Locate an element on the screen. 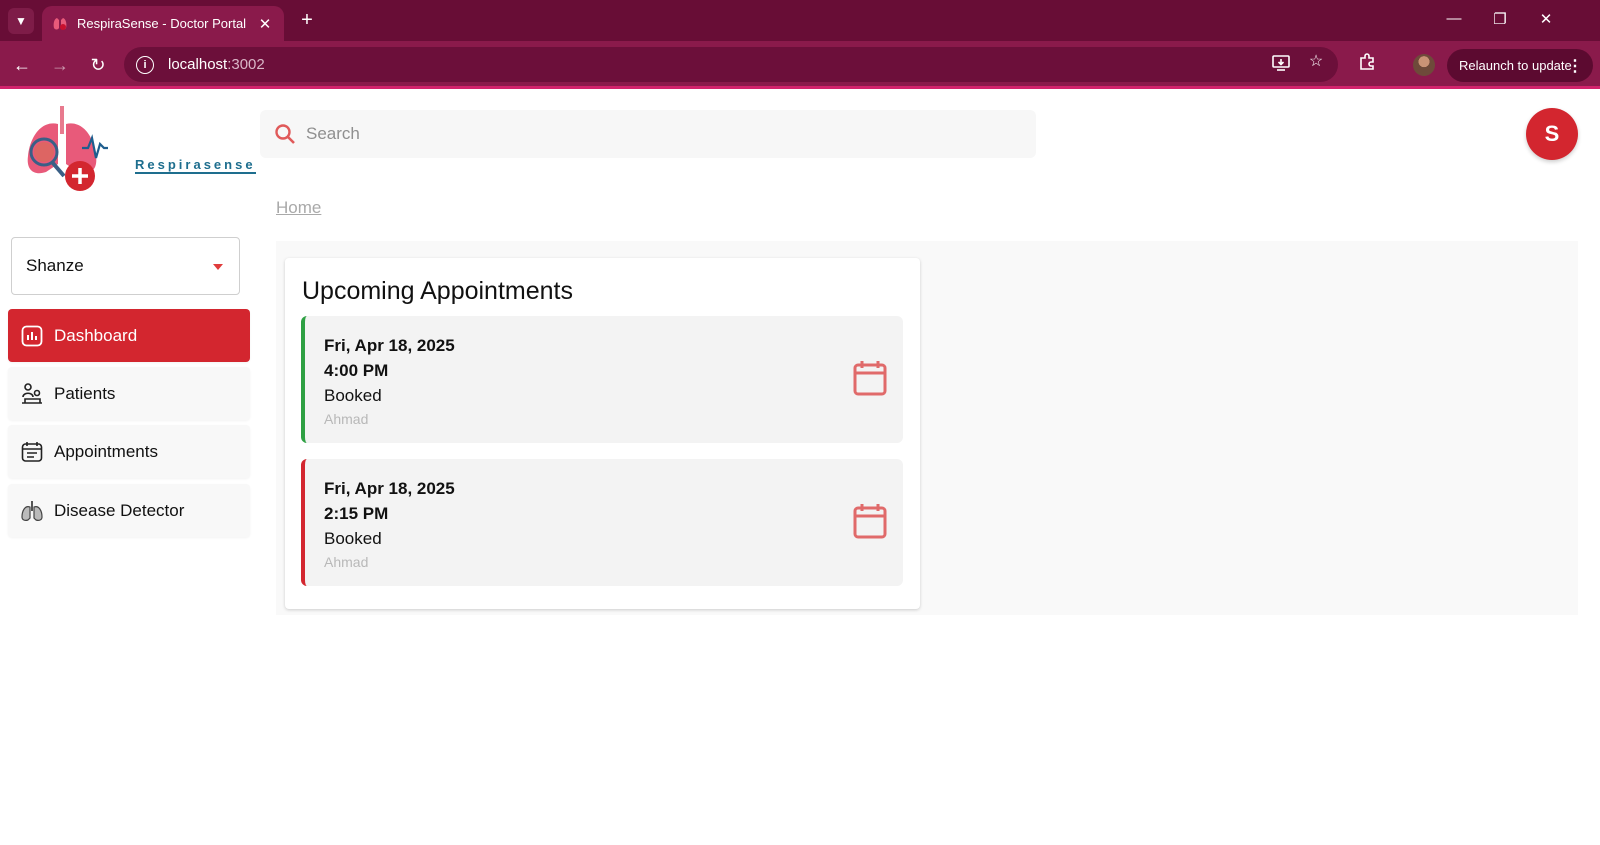 The height and width of the screenshot is (845, 1600). favicon-icon is located at coordinates (60, 23).